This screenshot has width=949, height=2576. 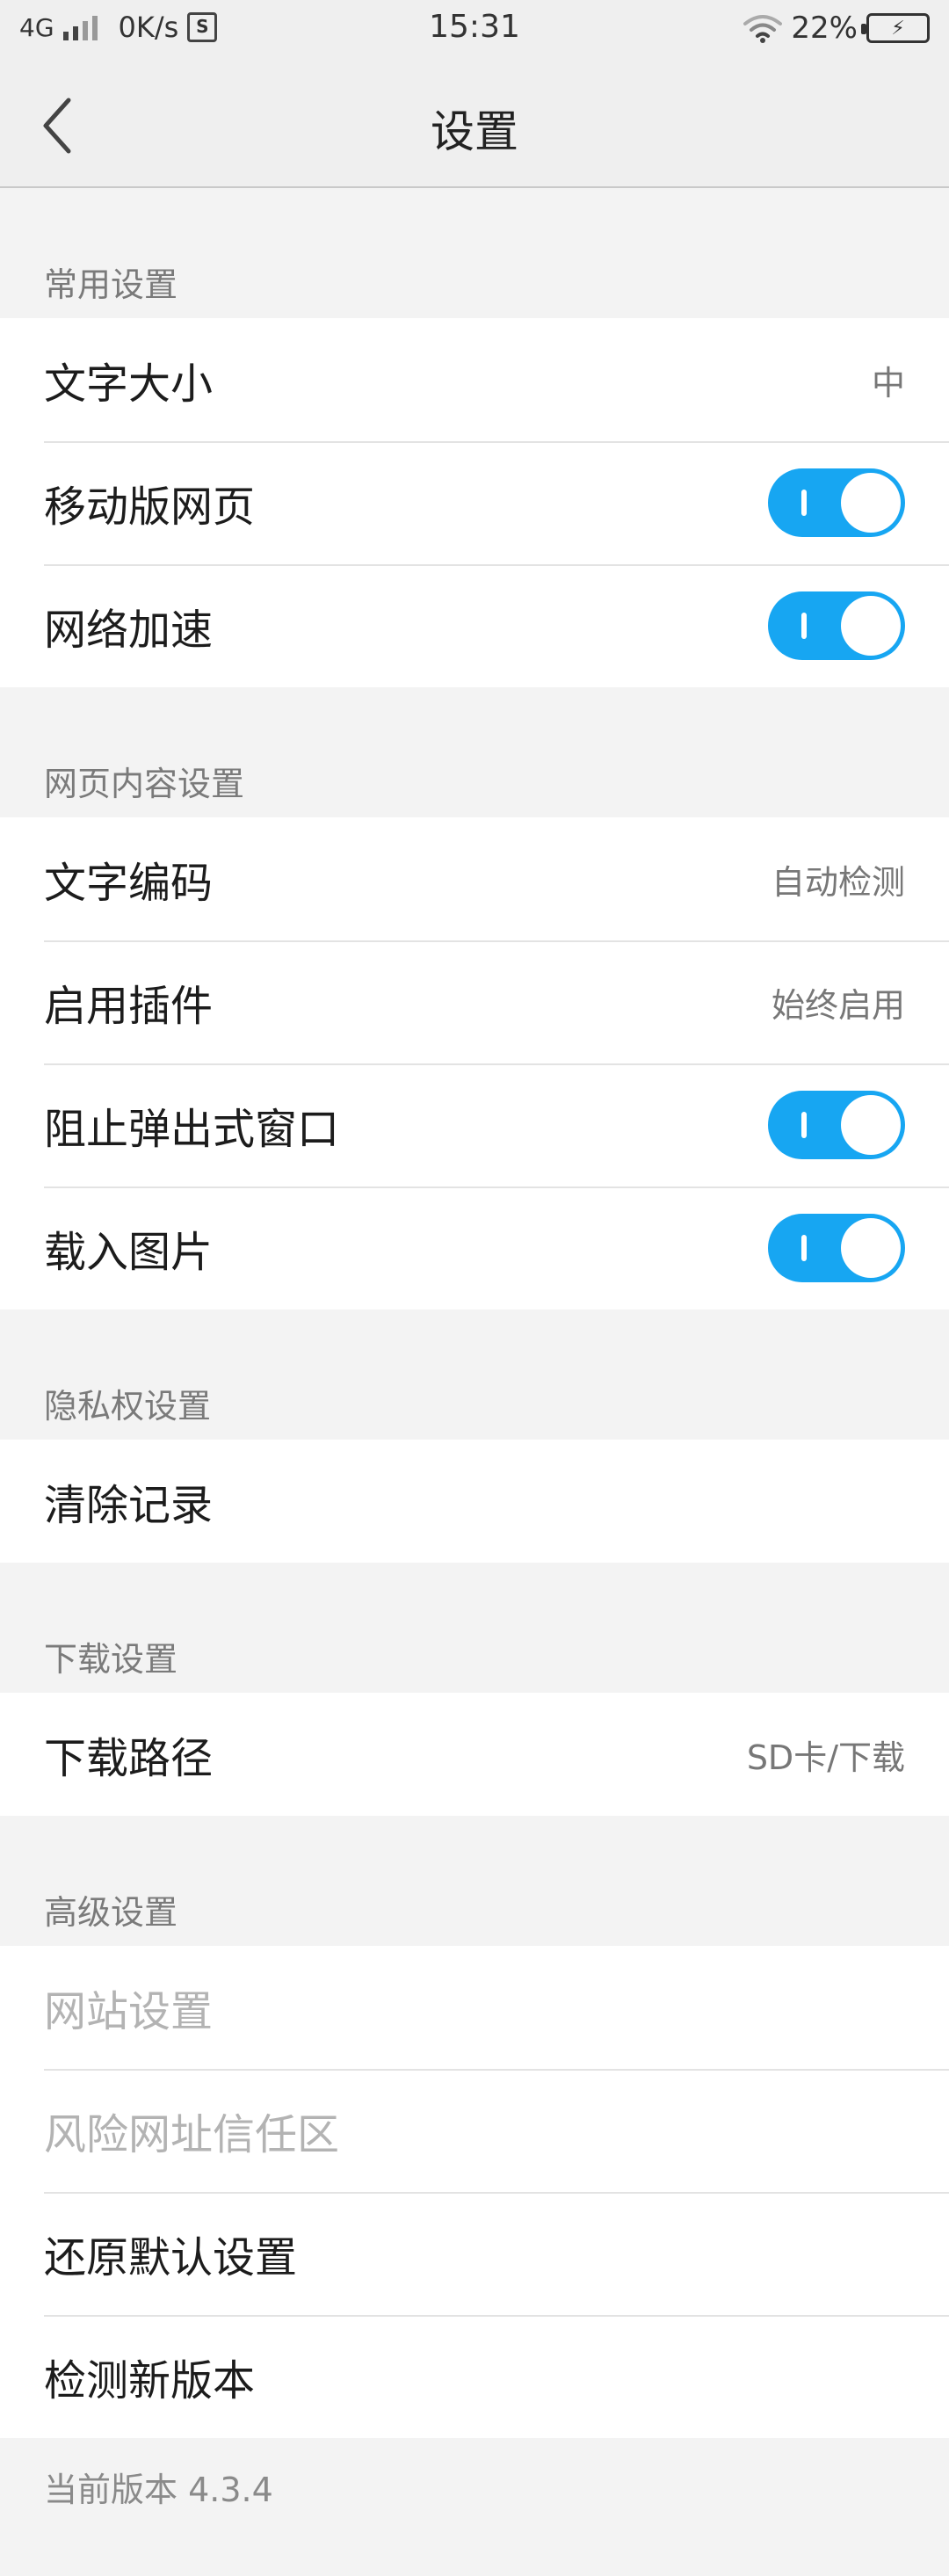 What do you see at coordinates (838, 882) in the screenshot?
I see `text-encoding-value: 自动检测` at bounding box center [838, 882].